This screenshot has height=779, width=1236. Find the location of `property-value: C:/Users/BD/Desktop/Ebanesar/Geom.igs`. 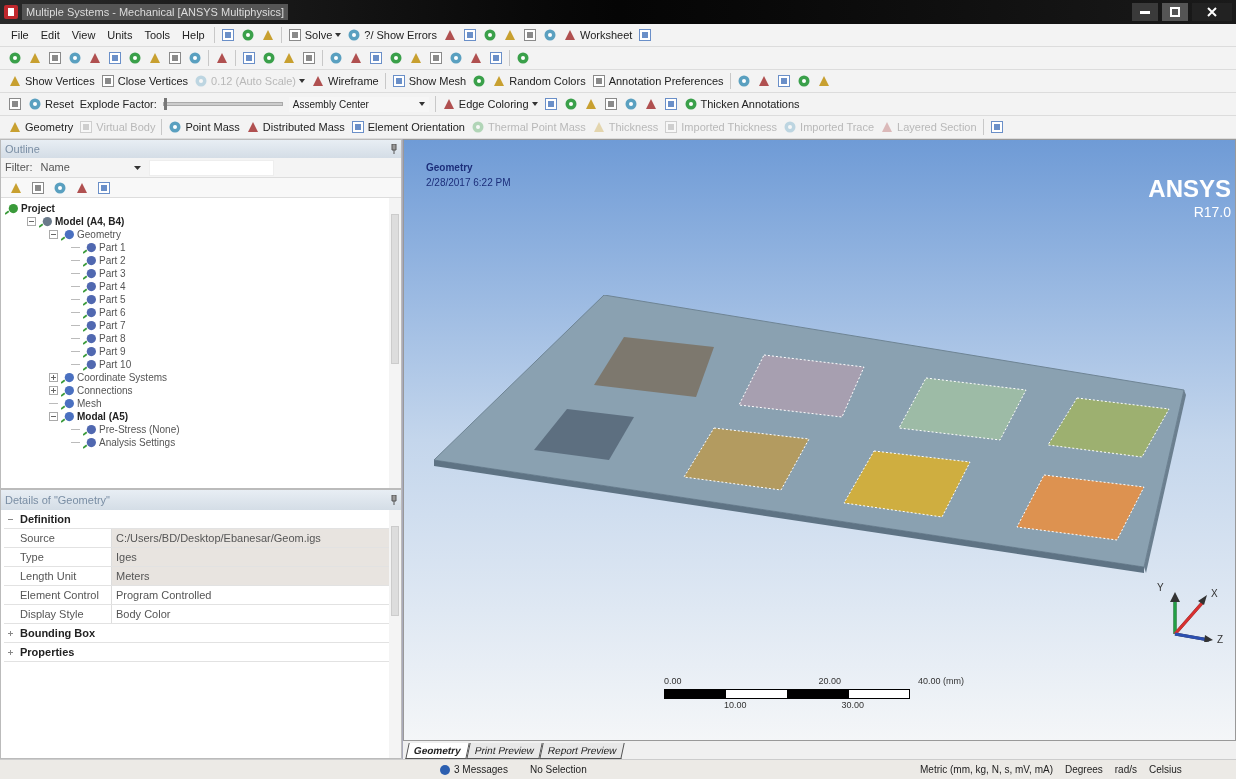

property-value: C:/Users/BD/Desktop/Ebanesar/Geom.igs is located at coordinates (250, 538).